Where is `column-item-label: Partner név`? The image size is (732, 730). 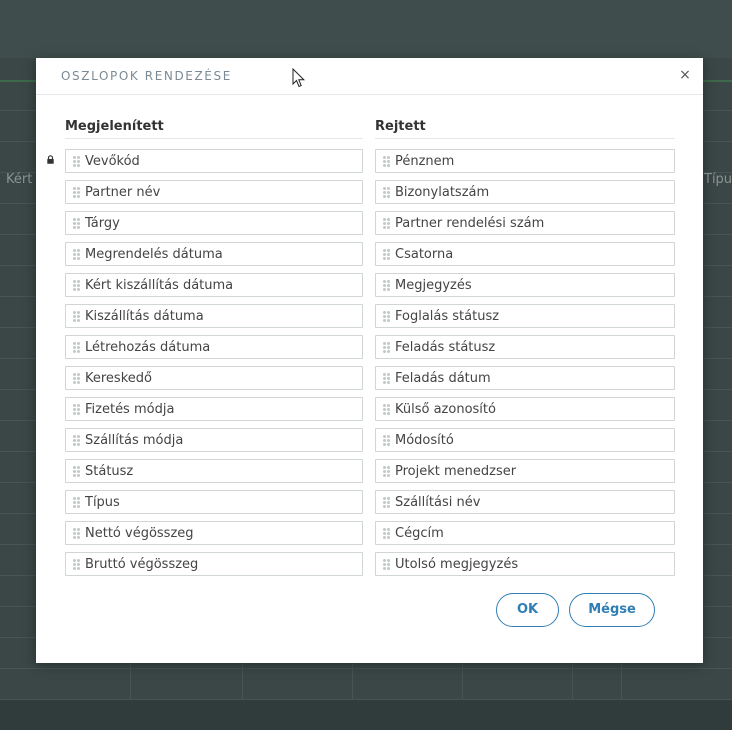 column-item-label: Partner név is located at coordinates (123, 192).